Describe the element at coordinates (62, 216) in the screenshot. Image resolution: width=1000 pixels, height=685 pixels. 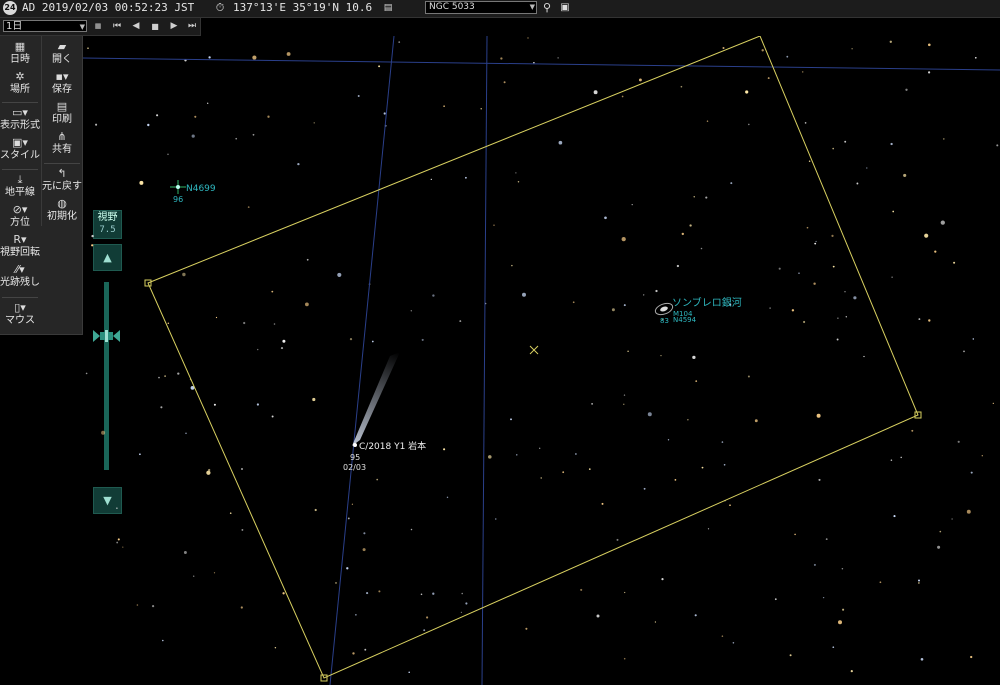
I see `tool-label: 初期化` at that location.